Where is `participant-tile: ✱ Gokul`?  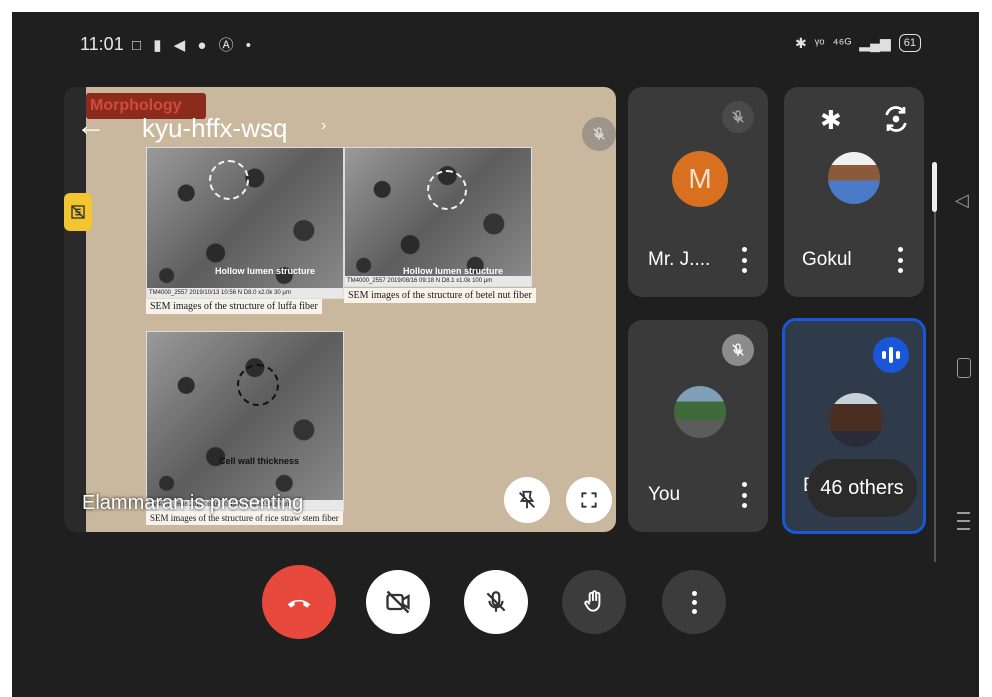 participant-tile: ✱ Gokul is located at coordinates (854, 192).